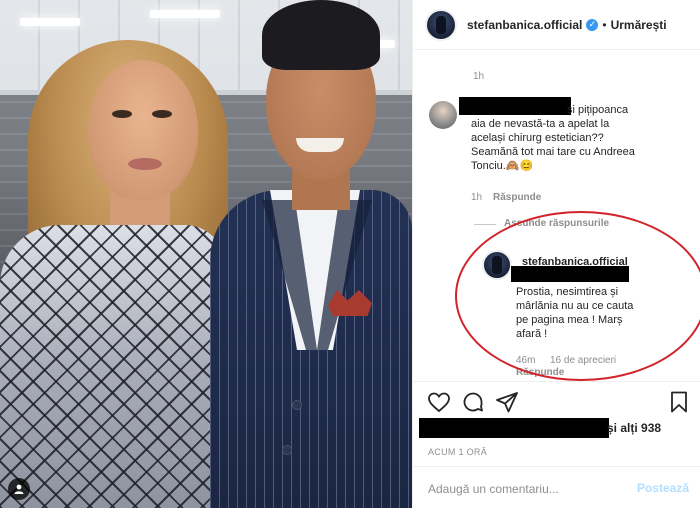  Describe the element at coordinates (553, 152) in the screenshot. I see `comment-text-line: Seamănă tot mai tare cu Andreea` at that location.